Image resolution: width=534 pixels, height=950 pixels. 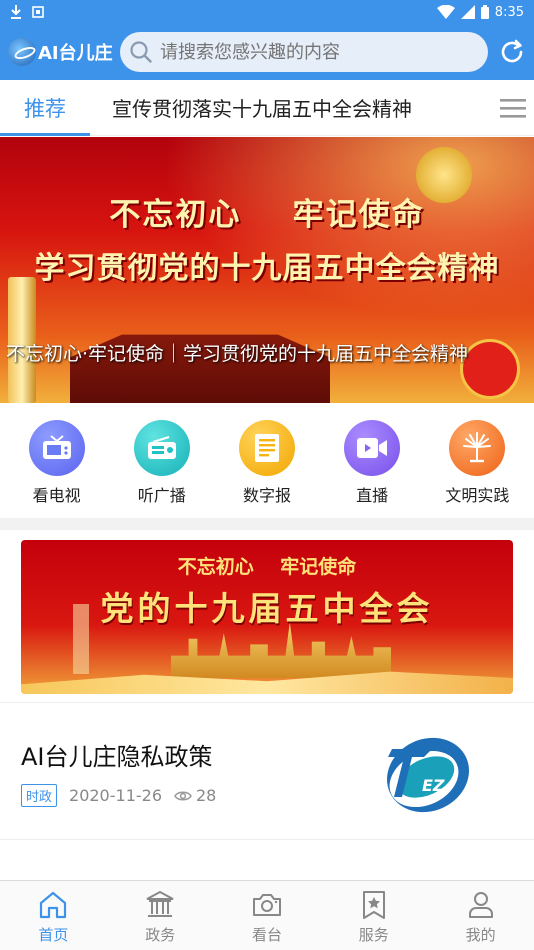 What do you see at coordinates (53, 905) in the screenshot?
I see `home-icon` at bounding box center [53, 905].